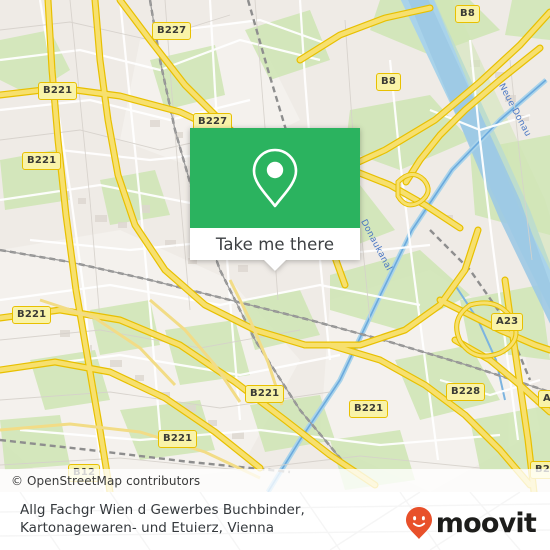 This screenshot has height=550, width=550. Describe the element at coordinates (486, 523) in the screenshot. I see `moovit-wordmark: moovit` at that location.